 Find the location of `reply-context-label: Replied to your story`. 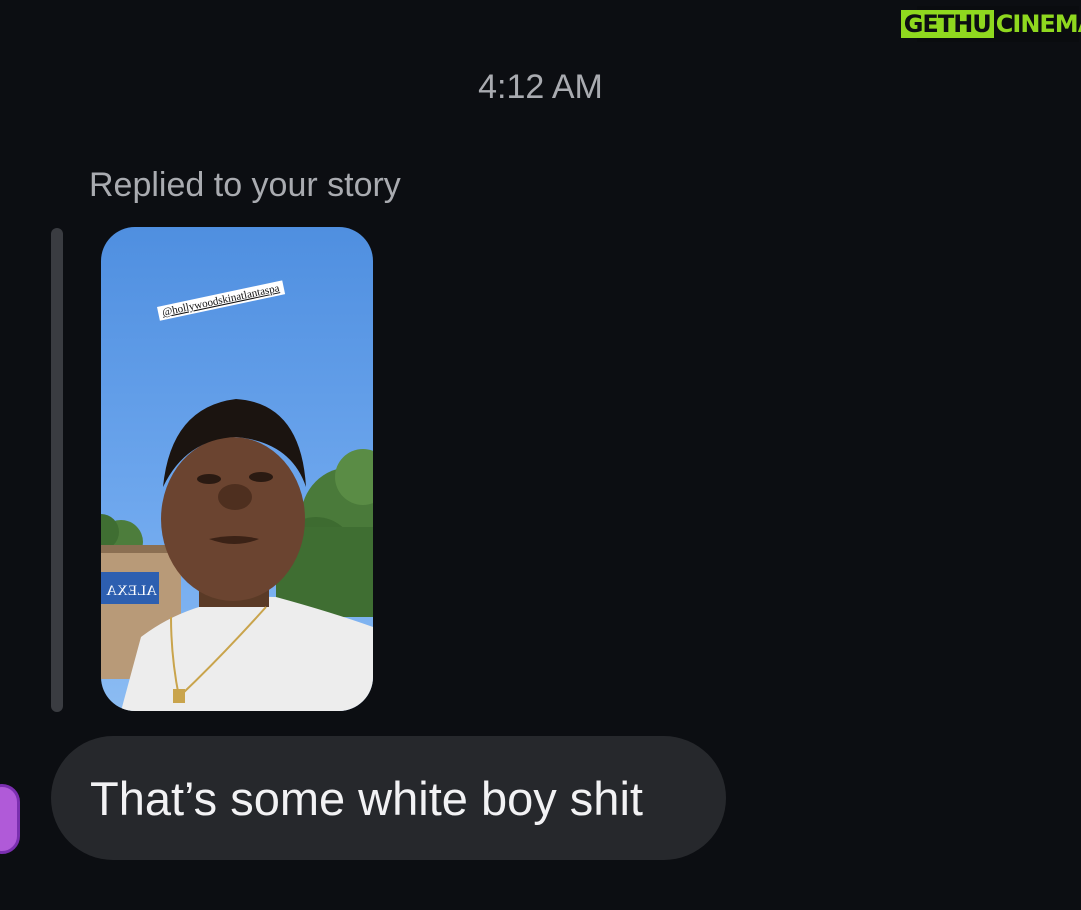

reply-context-label: Replied to your story is located at coordinates (245, 185).